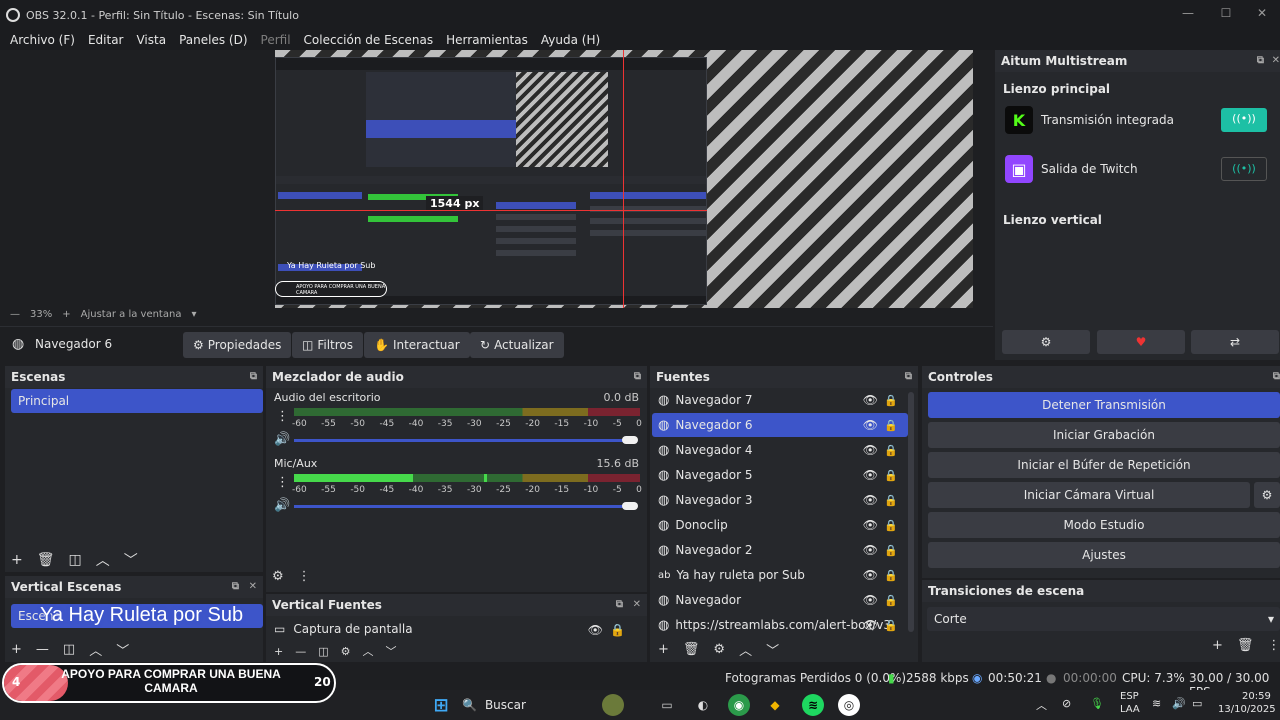 Image resolution: width=1280 pixels, height=720 pixels. Describe the element at coordinates (1104, 555) in the screenshot. I see `settings-button: Ajustes` at that location.